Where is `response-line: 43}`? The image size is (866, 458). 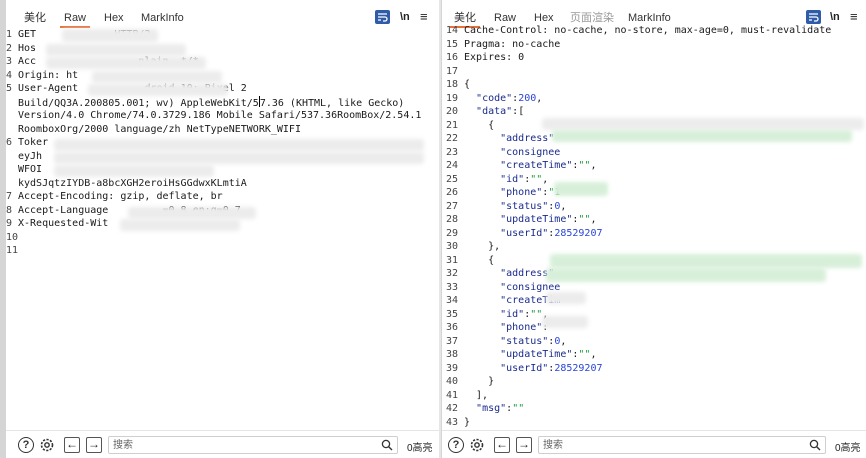
response-line: 43} is located at coordinates (458, 423).